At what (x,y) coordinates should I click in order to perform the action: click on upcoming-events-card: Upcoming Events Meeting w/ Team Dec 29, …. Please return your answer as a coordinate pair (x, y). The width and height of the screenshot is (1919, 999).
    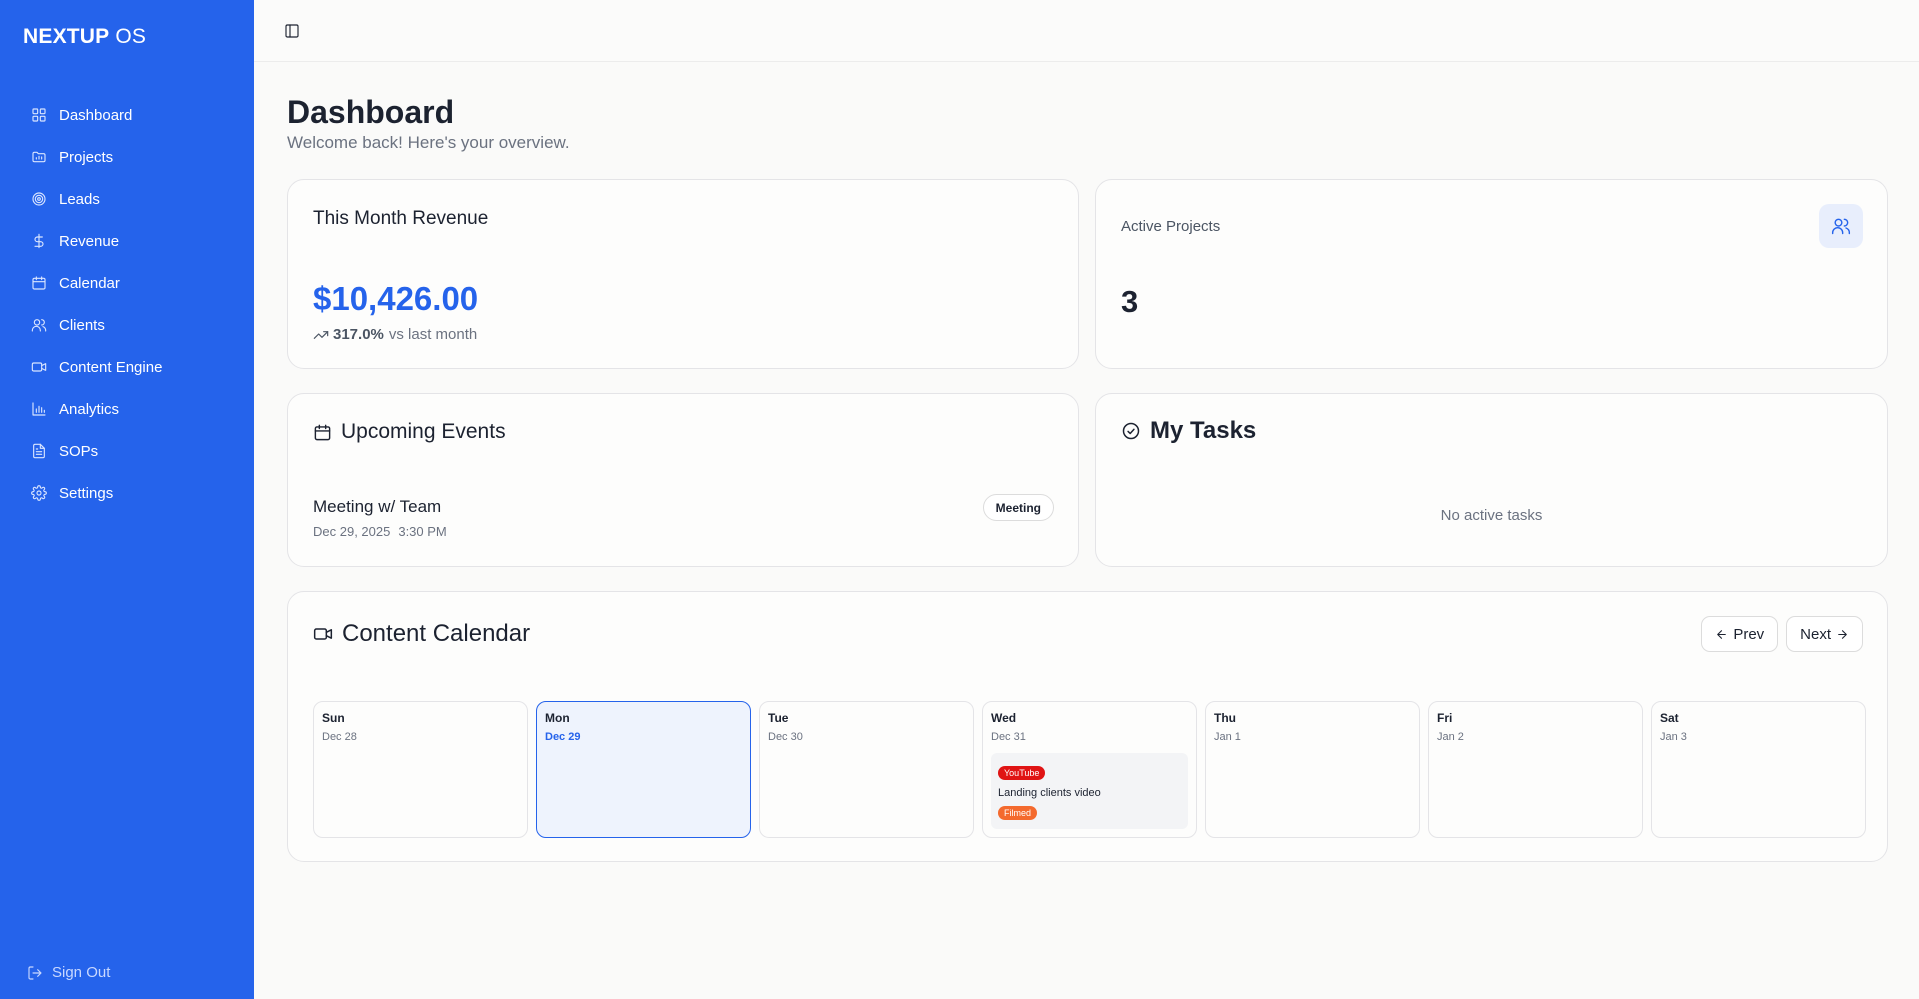
    Looking at the image, I should click on (683, 480).